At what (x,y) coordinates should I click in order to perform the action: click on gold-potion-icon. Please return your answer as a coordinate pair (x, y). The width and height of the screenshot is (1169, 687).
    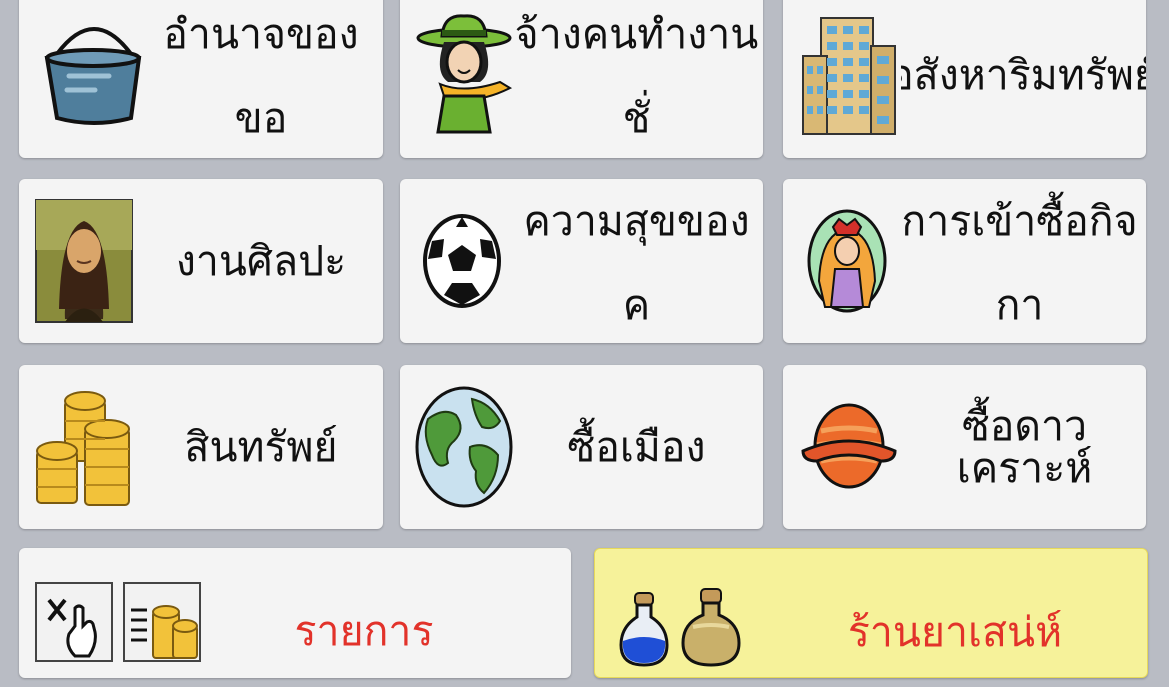
    Looking at the image, I should click on (711, 627).